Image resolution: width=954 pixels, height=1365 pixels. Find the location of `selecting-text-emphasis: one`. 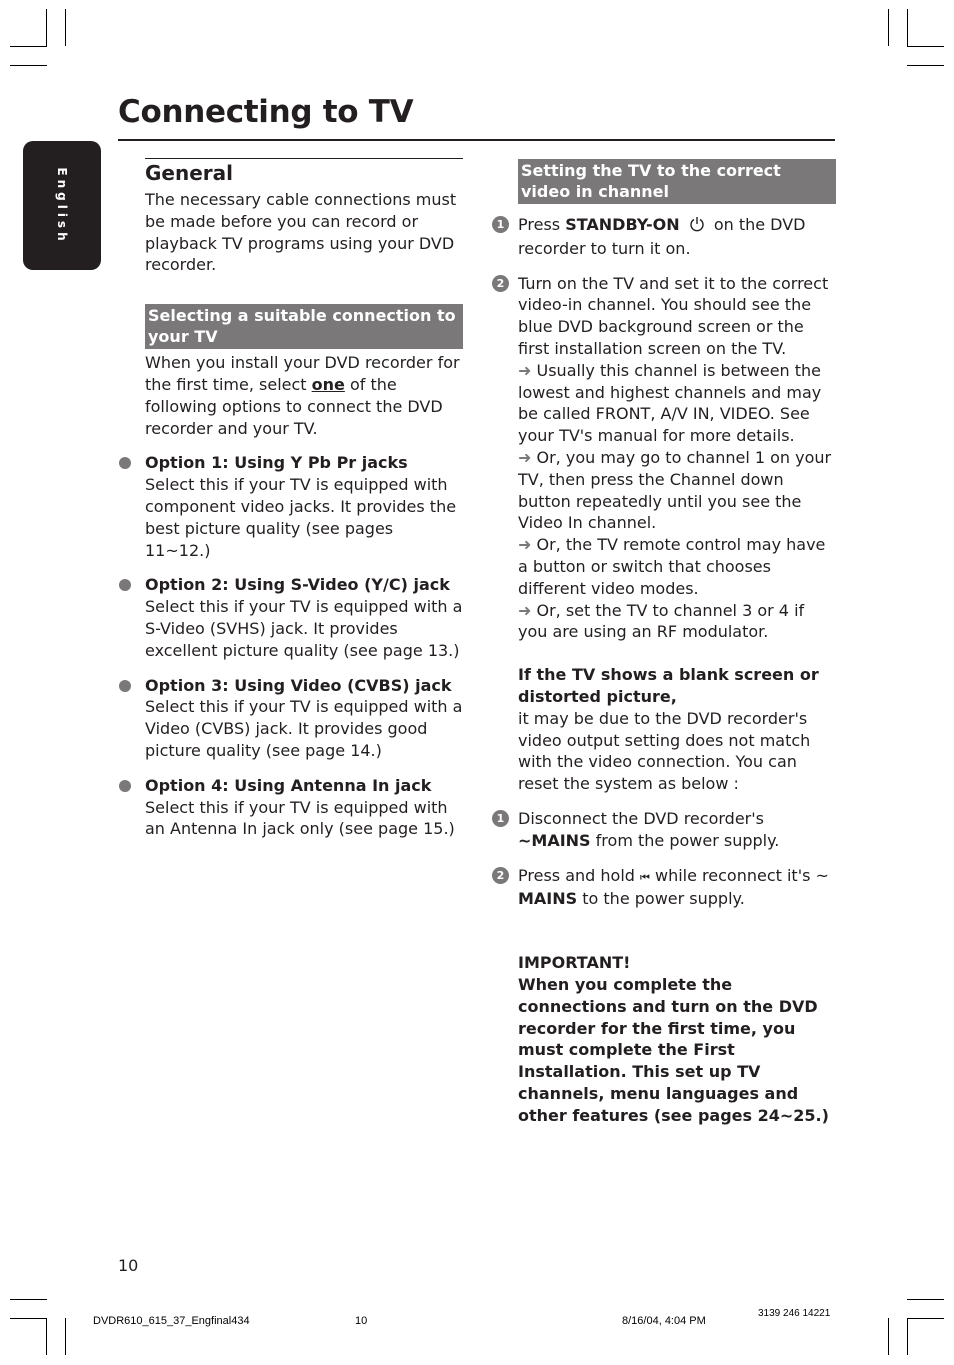

selecting-text-emphasis: one is located at coordinates (328, 384).